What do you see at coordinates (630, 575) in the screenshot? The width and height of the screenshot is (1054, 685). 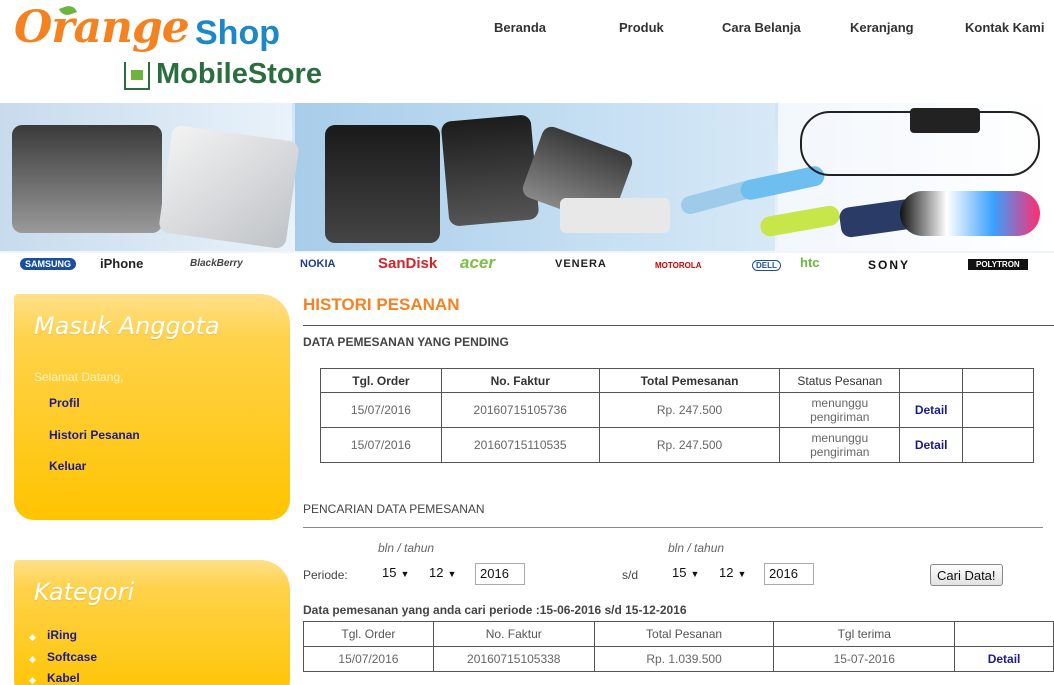 I see `range-separator: s/d` at bounding box center [630, 575].